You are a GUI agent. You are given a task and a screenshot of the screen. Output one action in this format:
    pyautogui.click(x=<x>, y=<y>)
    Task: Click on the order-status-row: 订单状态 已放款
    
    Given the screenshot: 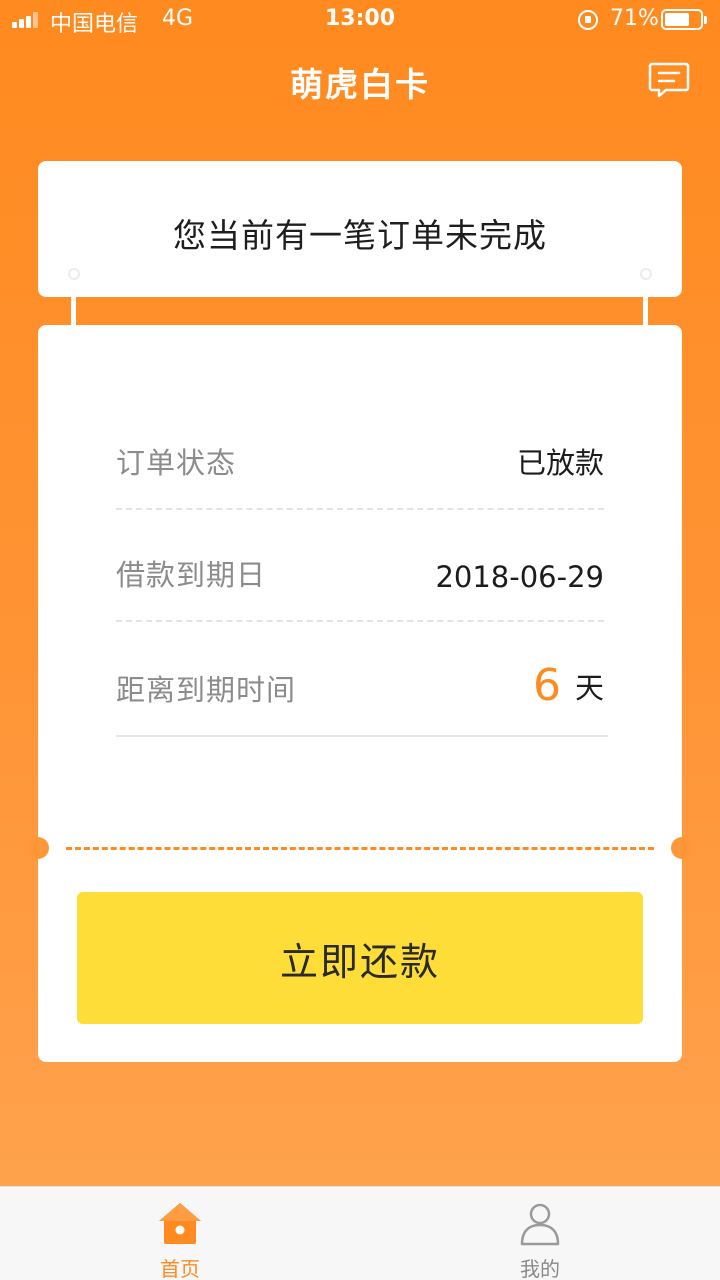 What is the action you would take?
    pyautogui.click(x=360, y=455)
    